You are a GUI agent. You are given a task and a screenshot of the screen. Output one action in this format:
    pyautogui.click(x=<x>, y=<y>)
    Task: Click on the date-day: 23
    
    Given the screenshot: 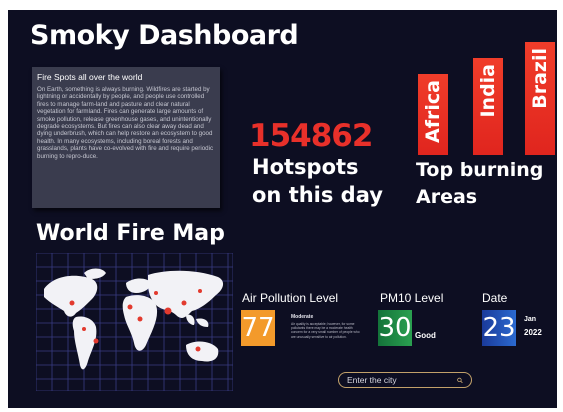 What is the action you would take?
    pyautogui.click(x=499, y=328)
    